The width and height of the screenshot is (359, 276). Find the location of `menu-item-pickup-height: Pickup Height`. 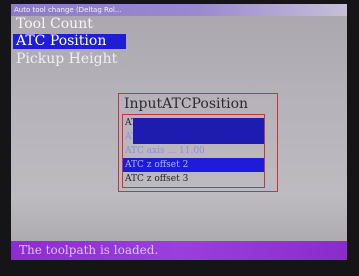

menu-item-pickup-height: Pickup Height is located at coordinates (79, 59).